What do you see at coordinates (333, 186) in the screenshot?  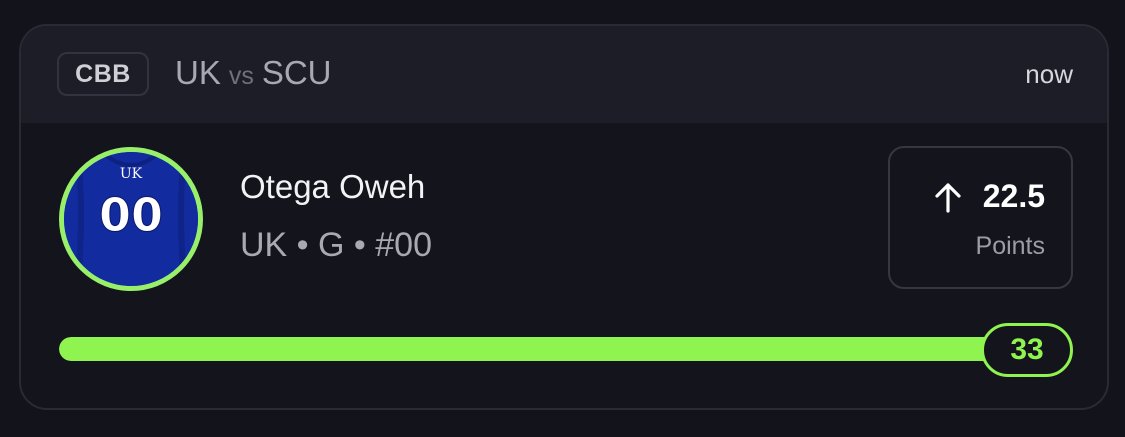 I see `player-name: Otega Oweh` at bounding box center [333, 186].